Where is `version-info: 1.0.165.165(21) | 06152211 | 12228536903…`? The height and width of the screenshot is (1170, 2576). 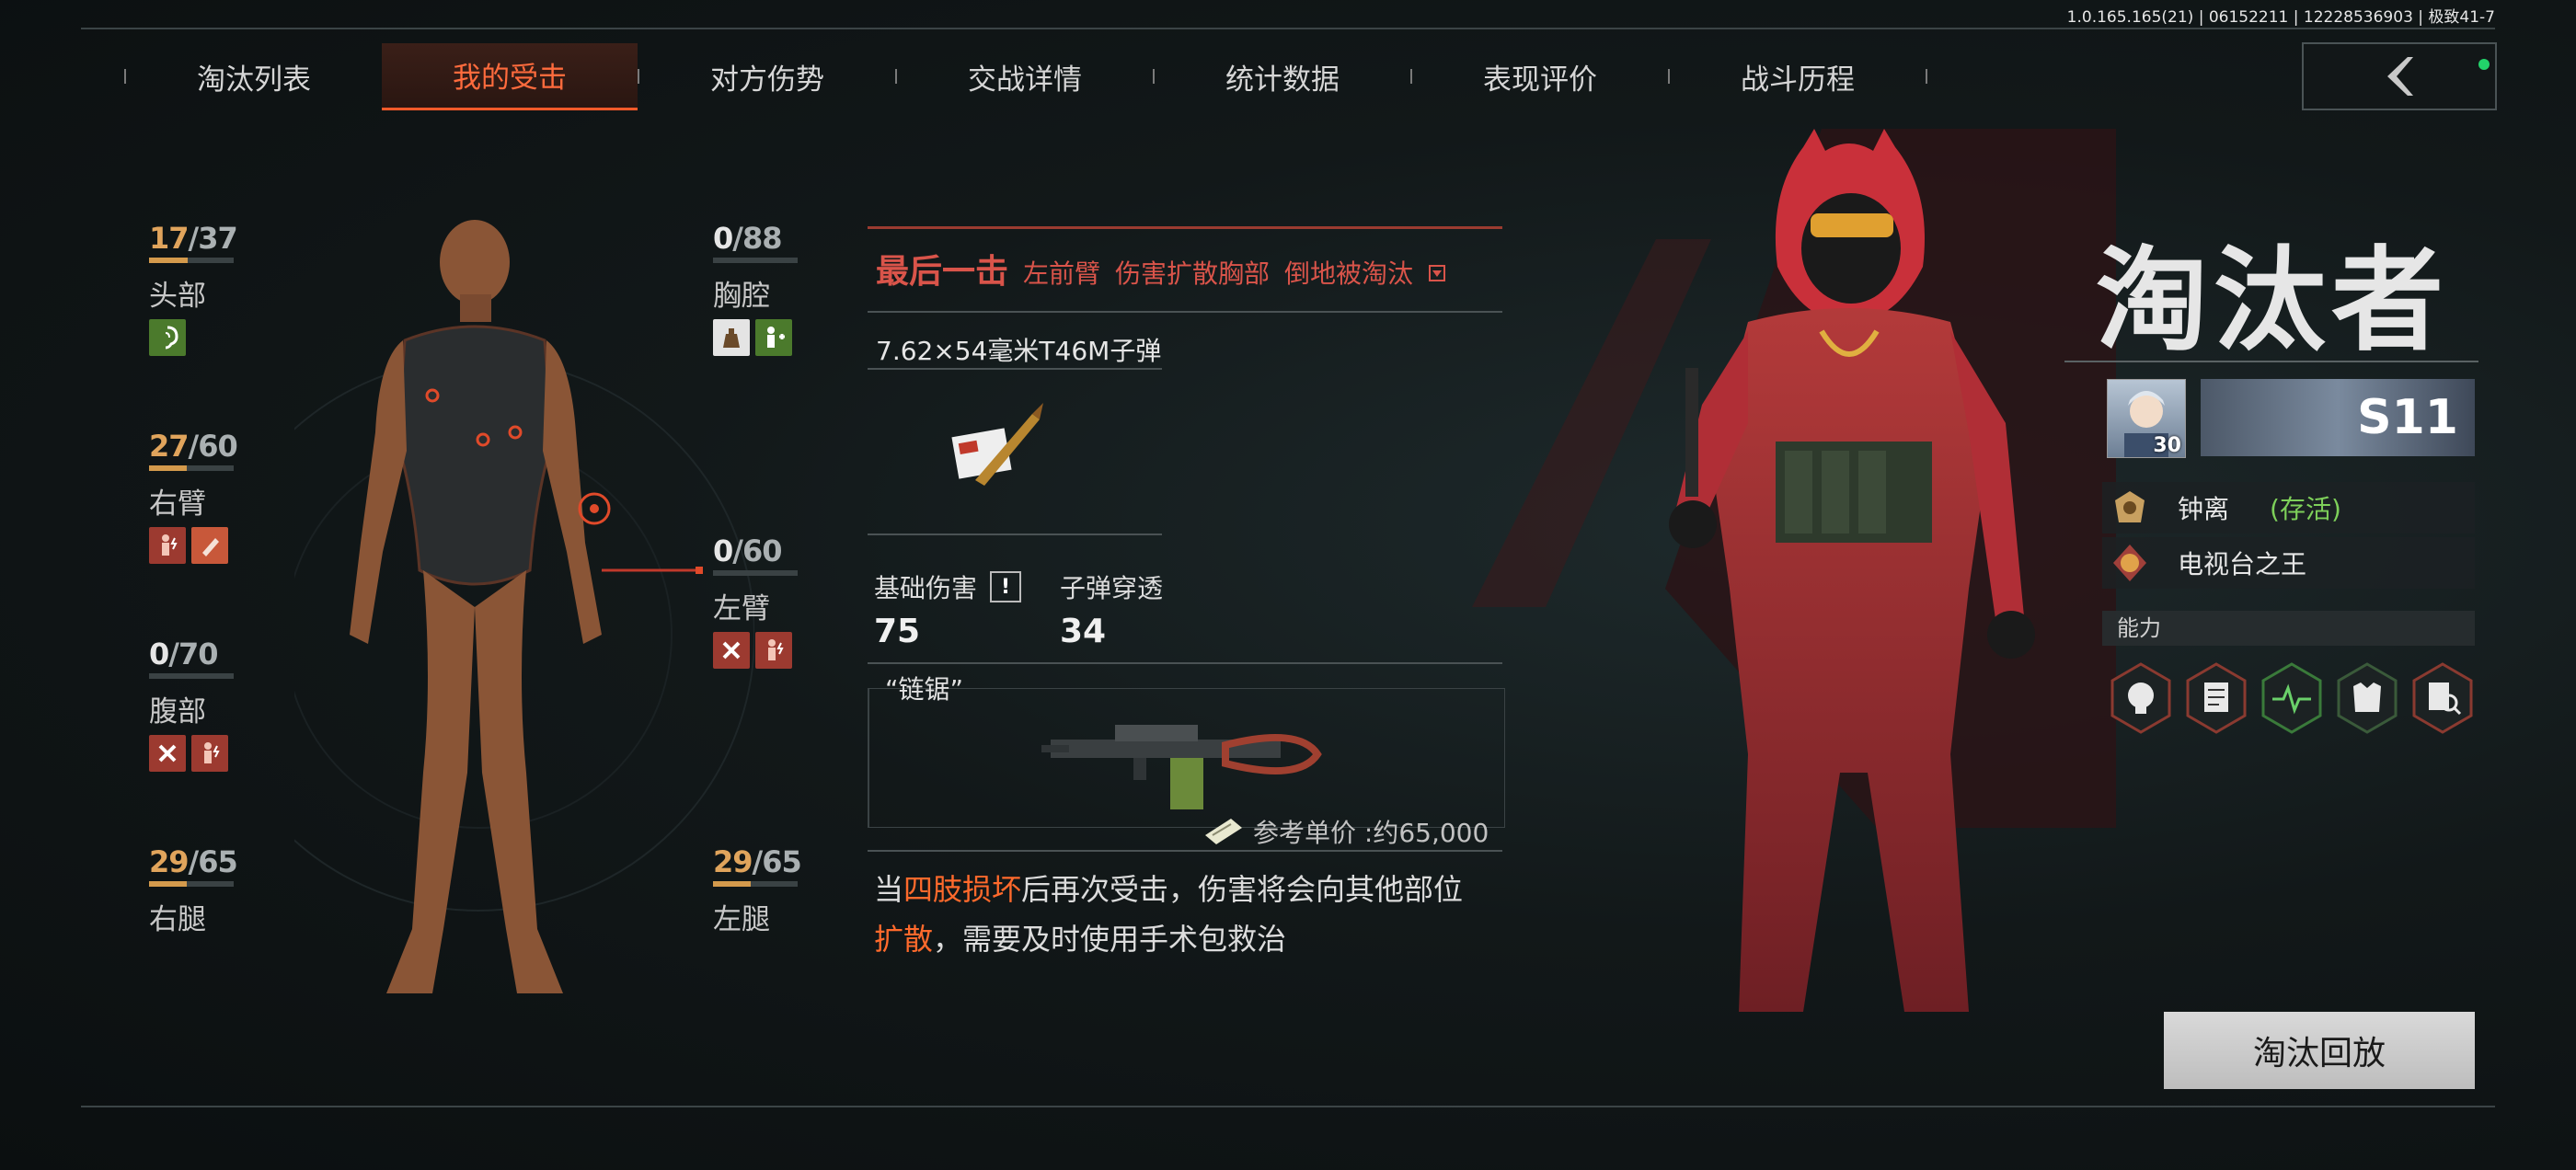 version-info: 1.0.165.165(21) | 06152211 | 12228536903… is located at coordinates (2280, 17).